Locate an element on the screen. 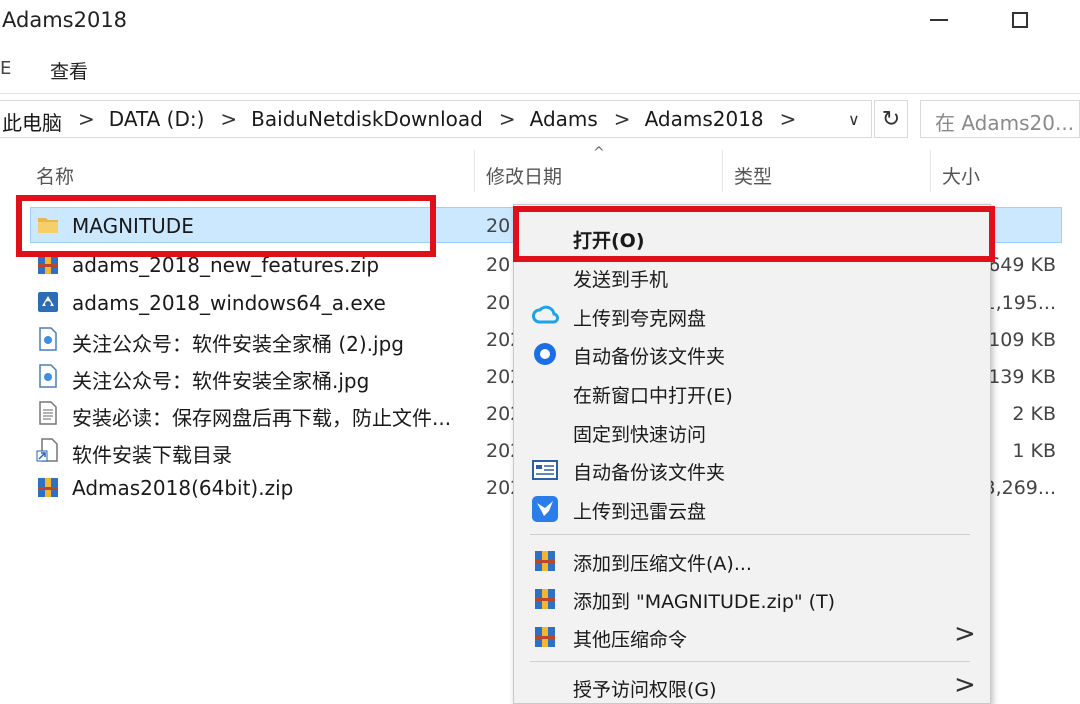  file-size: 1 KB is located at coordinates (1034, 451).